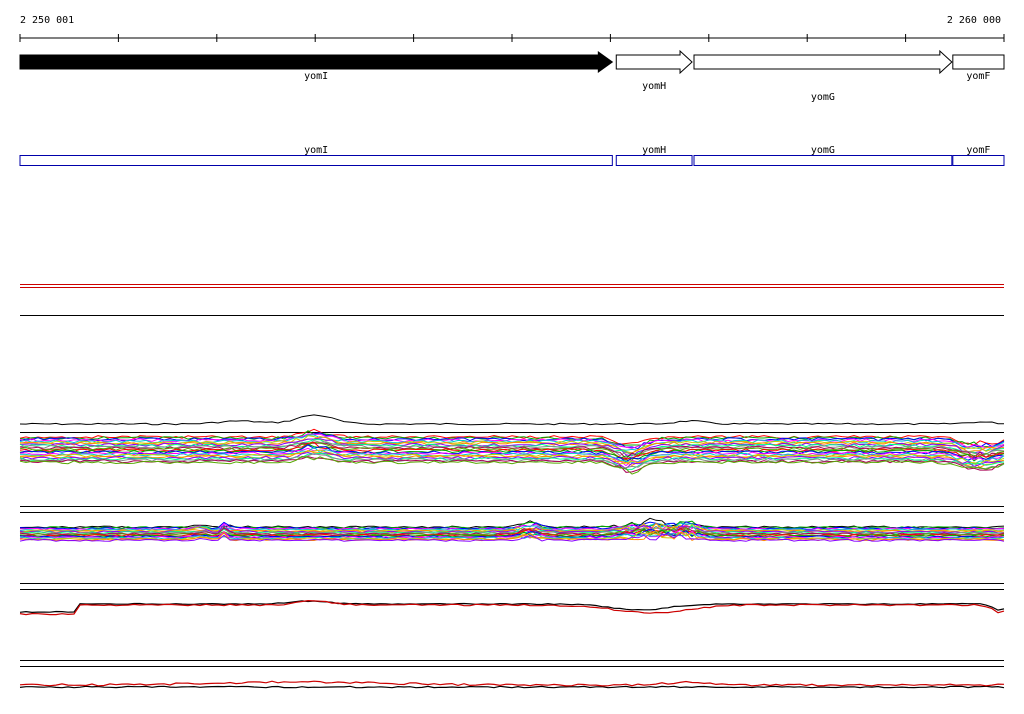  Describe the element at coordinates (654, 150) in the screenshot. I see `annotation-label-yomH: yomH` at that location.